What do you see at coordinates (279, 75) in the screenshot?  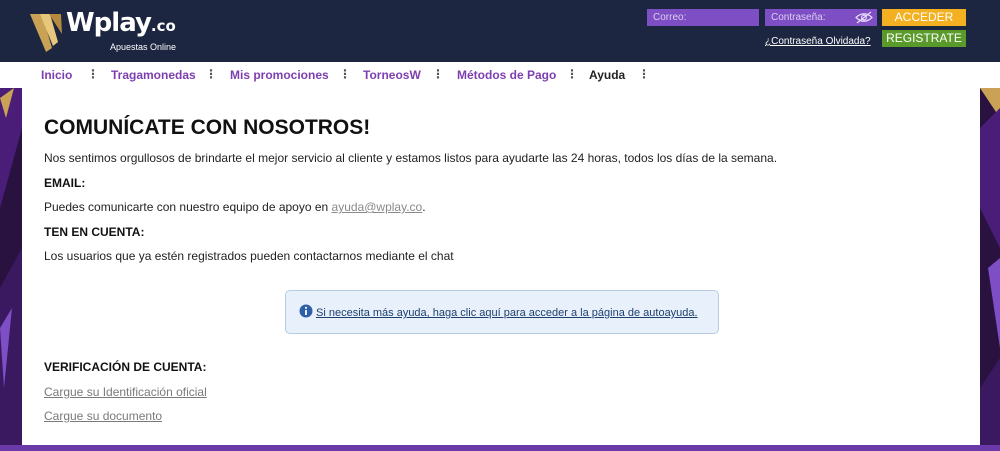 I see `nav-item-mis-promociones: Mis promociones` at bounding box center [279, 75].